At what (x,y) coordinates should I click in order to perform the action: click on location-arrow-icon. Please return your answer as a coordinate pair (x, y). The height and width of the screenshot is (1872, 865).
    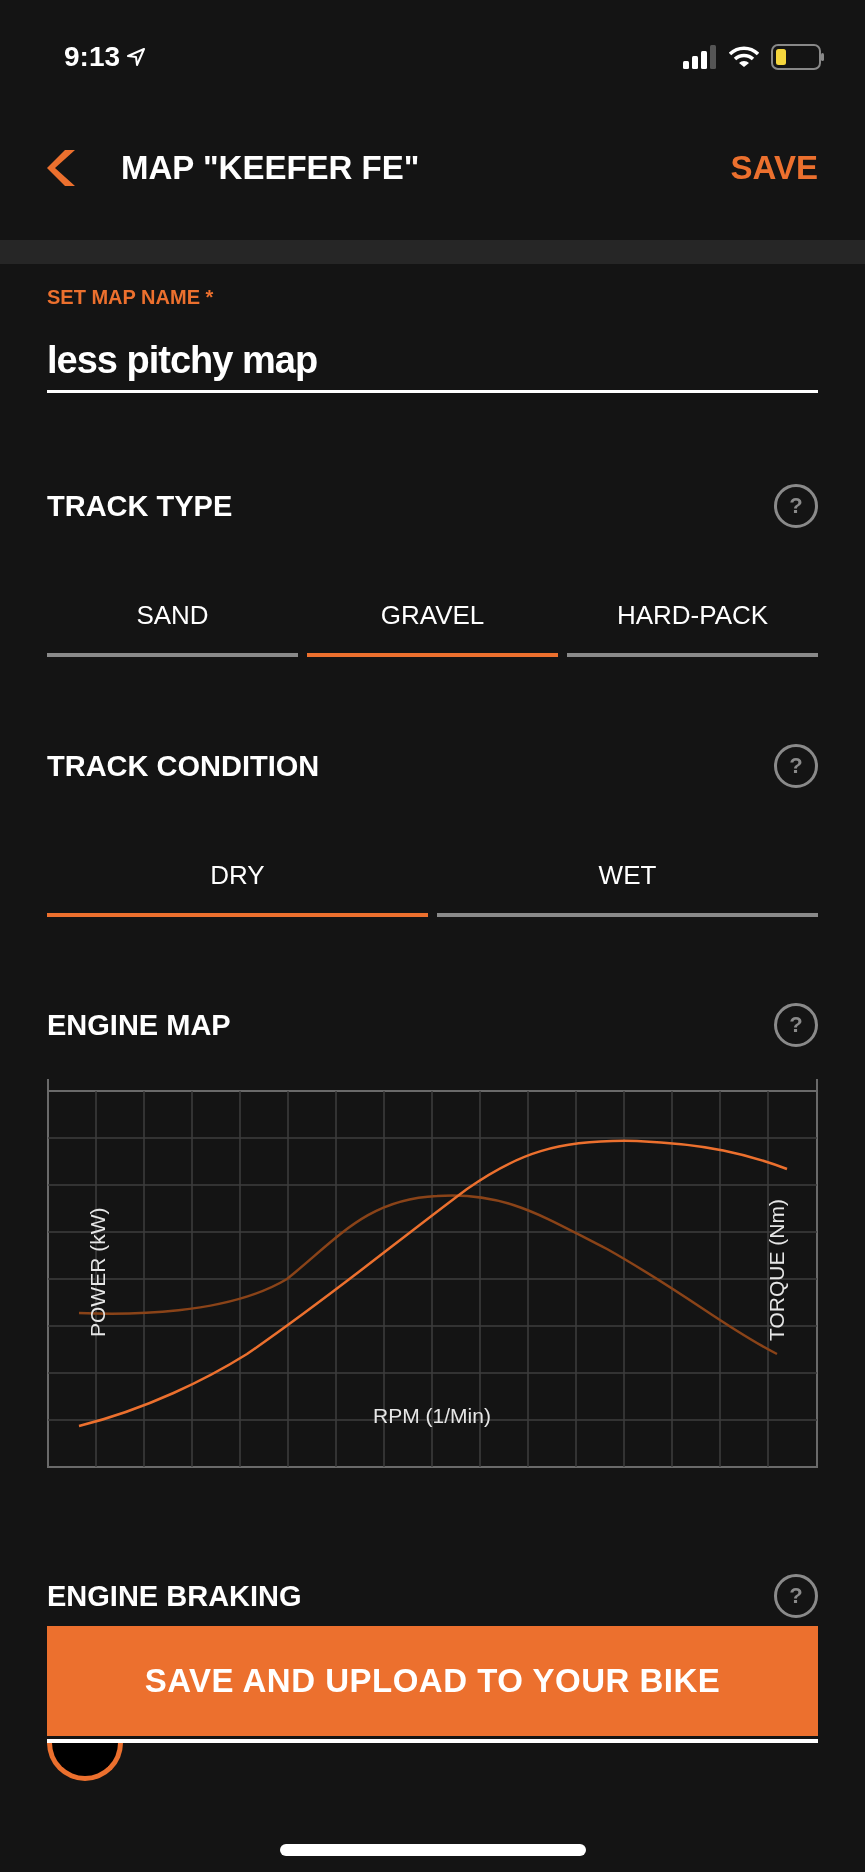
    Looking at the image, I should click on (136, 57).